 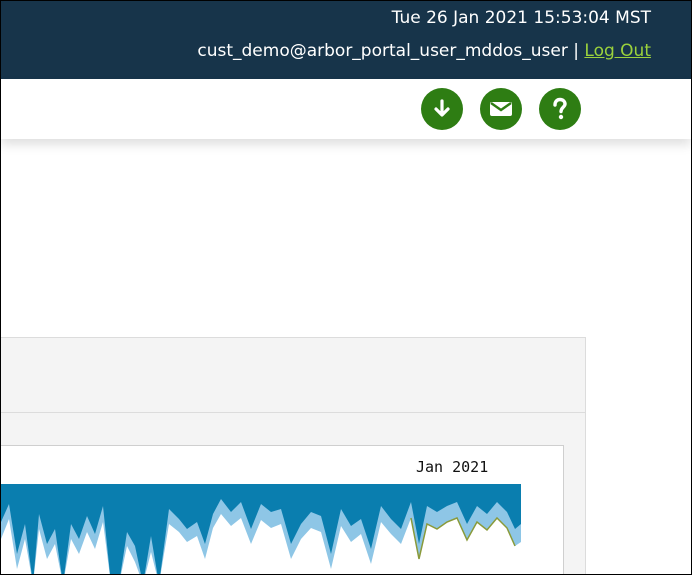 I want to click on help-icon, so click(x=560, y=108).